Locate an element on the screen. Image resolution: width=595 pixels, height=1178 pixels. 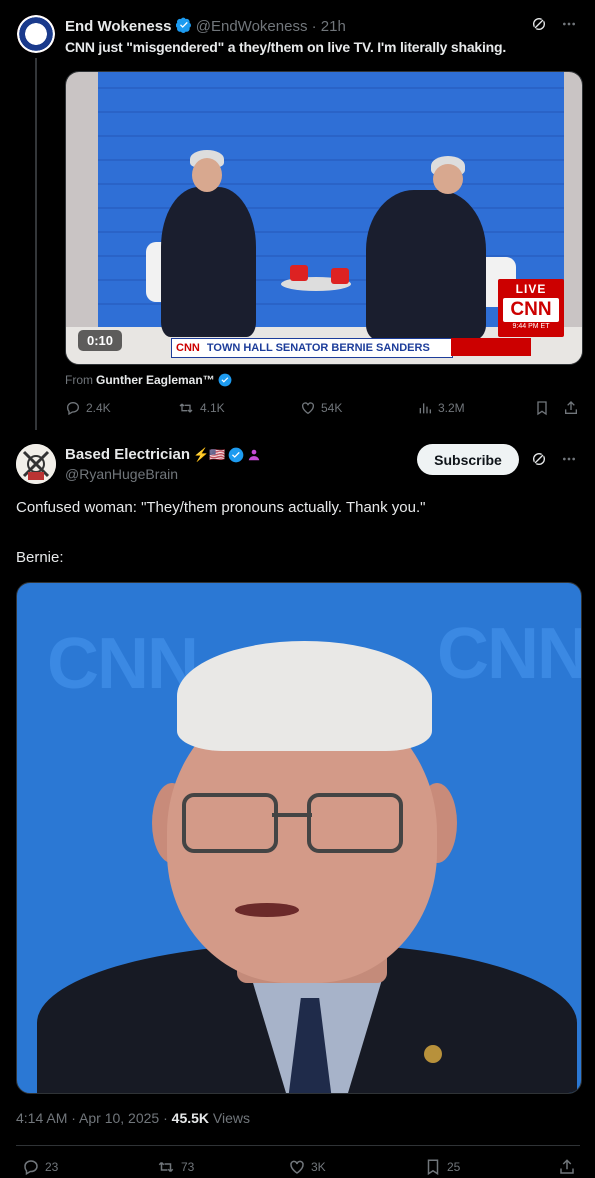
reply-count: 23 is located at coordinates (52, 1167).